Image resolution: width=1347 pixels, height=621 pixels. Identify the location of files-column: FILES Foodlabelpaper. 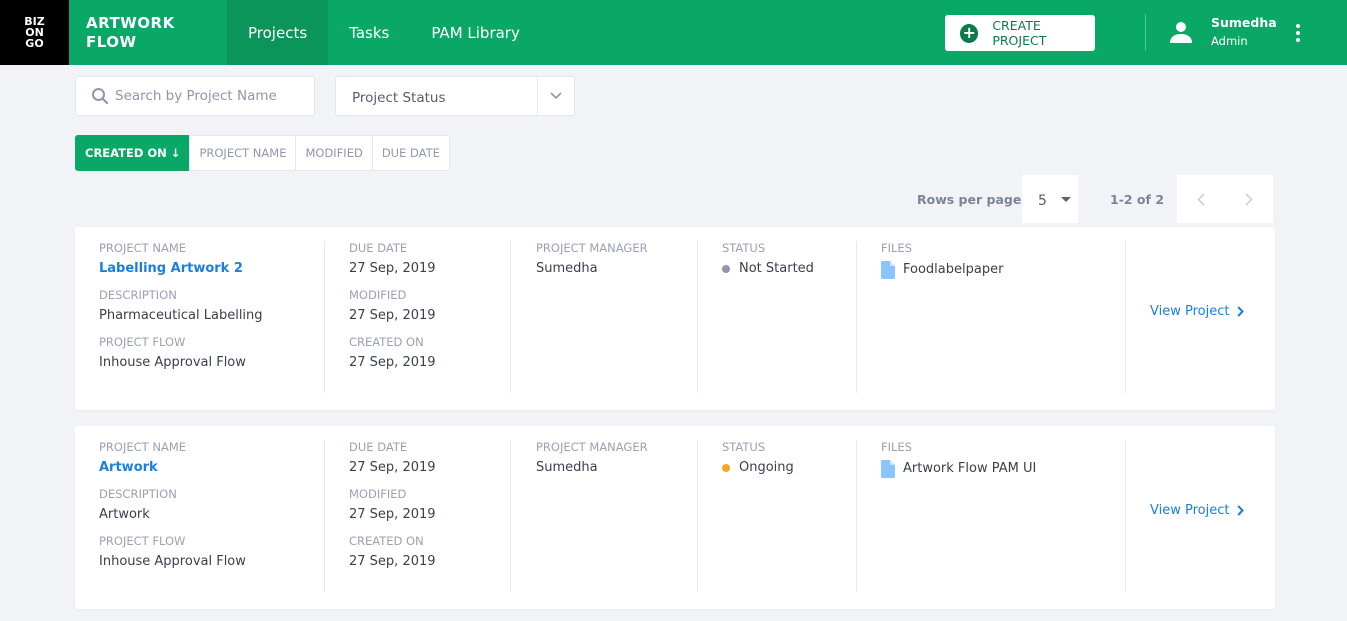
(990, 317).